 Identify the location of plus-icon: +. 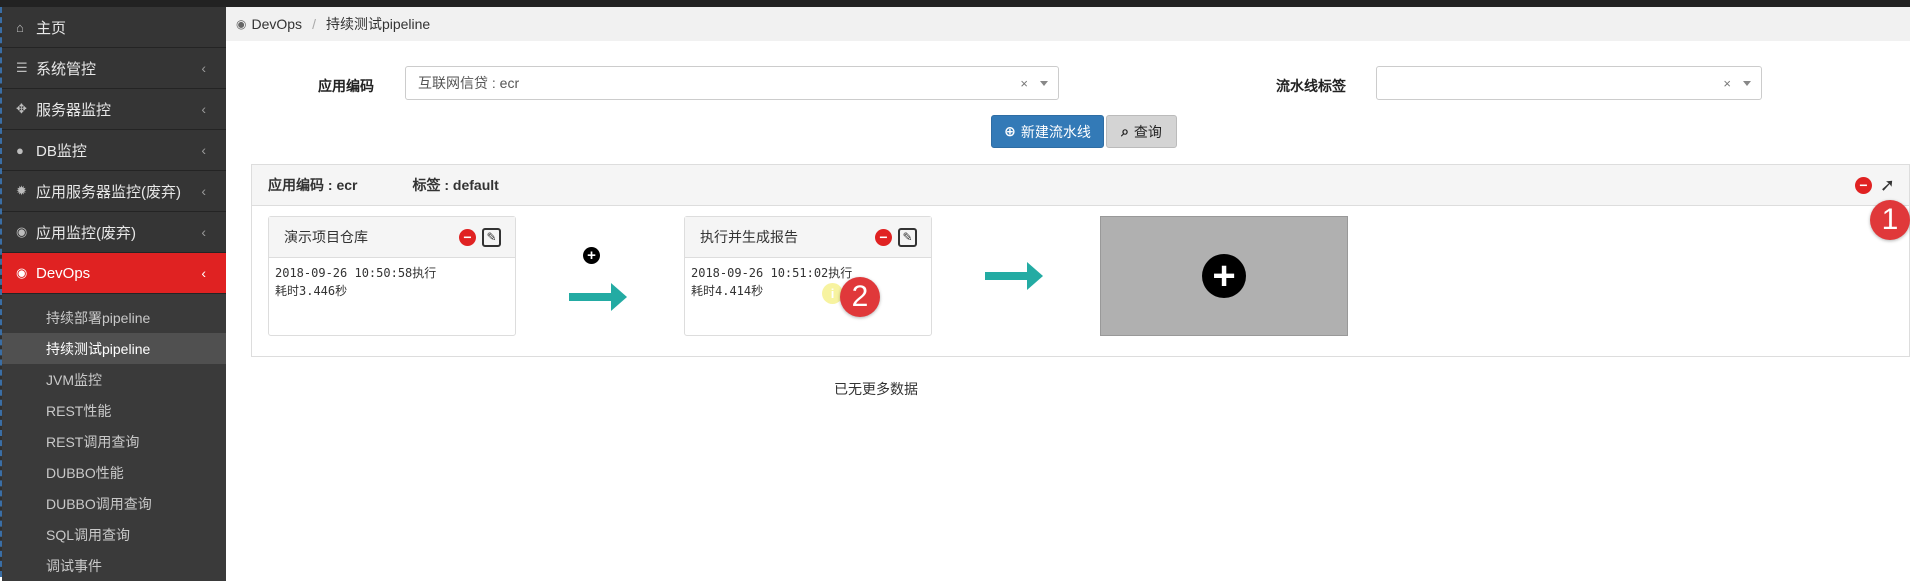
(1224, 276).